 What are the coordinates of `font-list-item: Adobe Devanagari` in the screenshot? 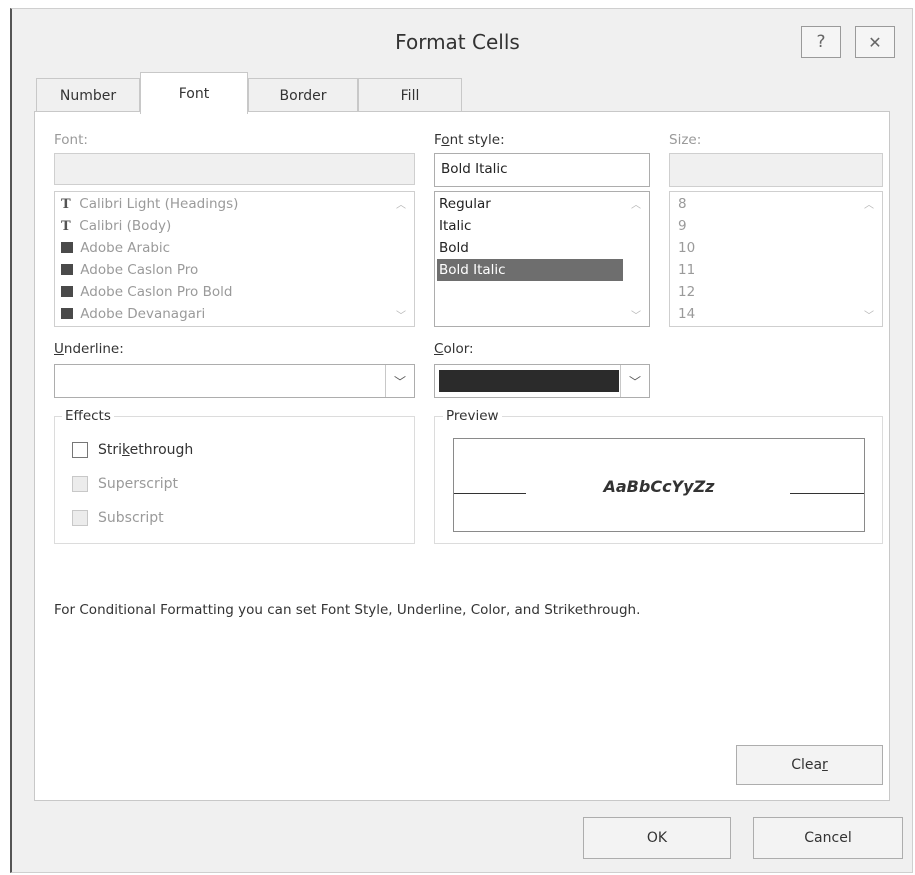 It's located at (133, 314).